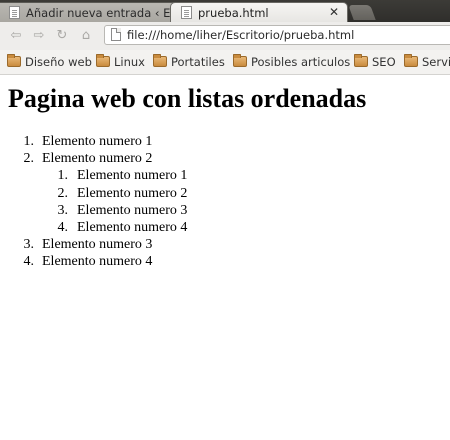 The height and width of the screenshot is (440, 450). I want to click on bookmark-label: Servi, so click(436, 62).